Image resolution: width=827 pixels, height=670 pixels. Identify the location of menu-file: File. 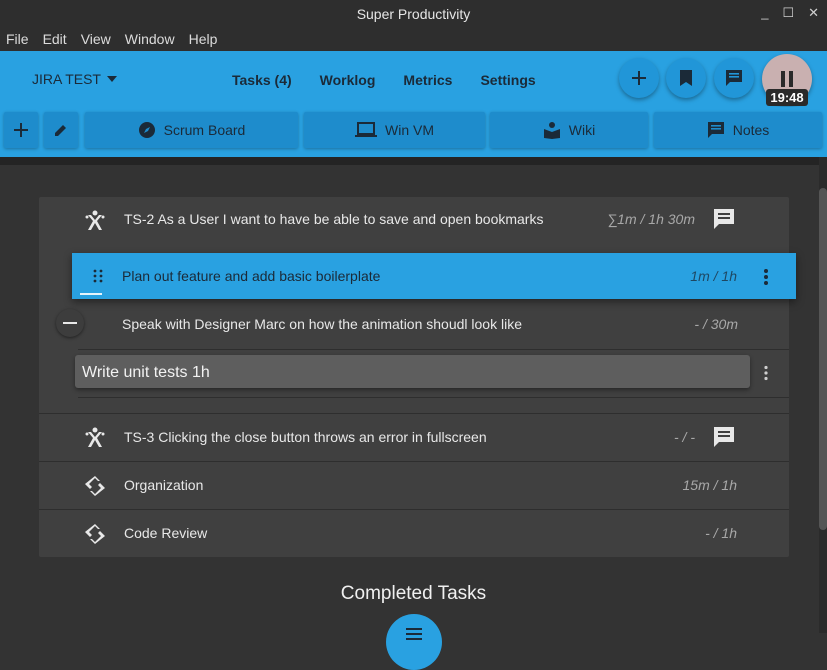
(17, 39).